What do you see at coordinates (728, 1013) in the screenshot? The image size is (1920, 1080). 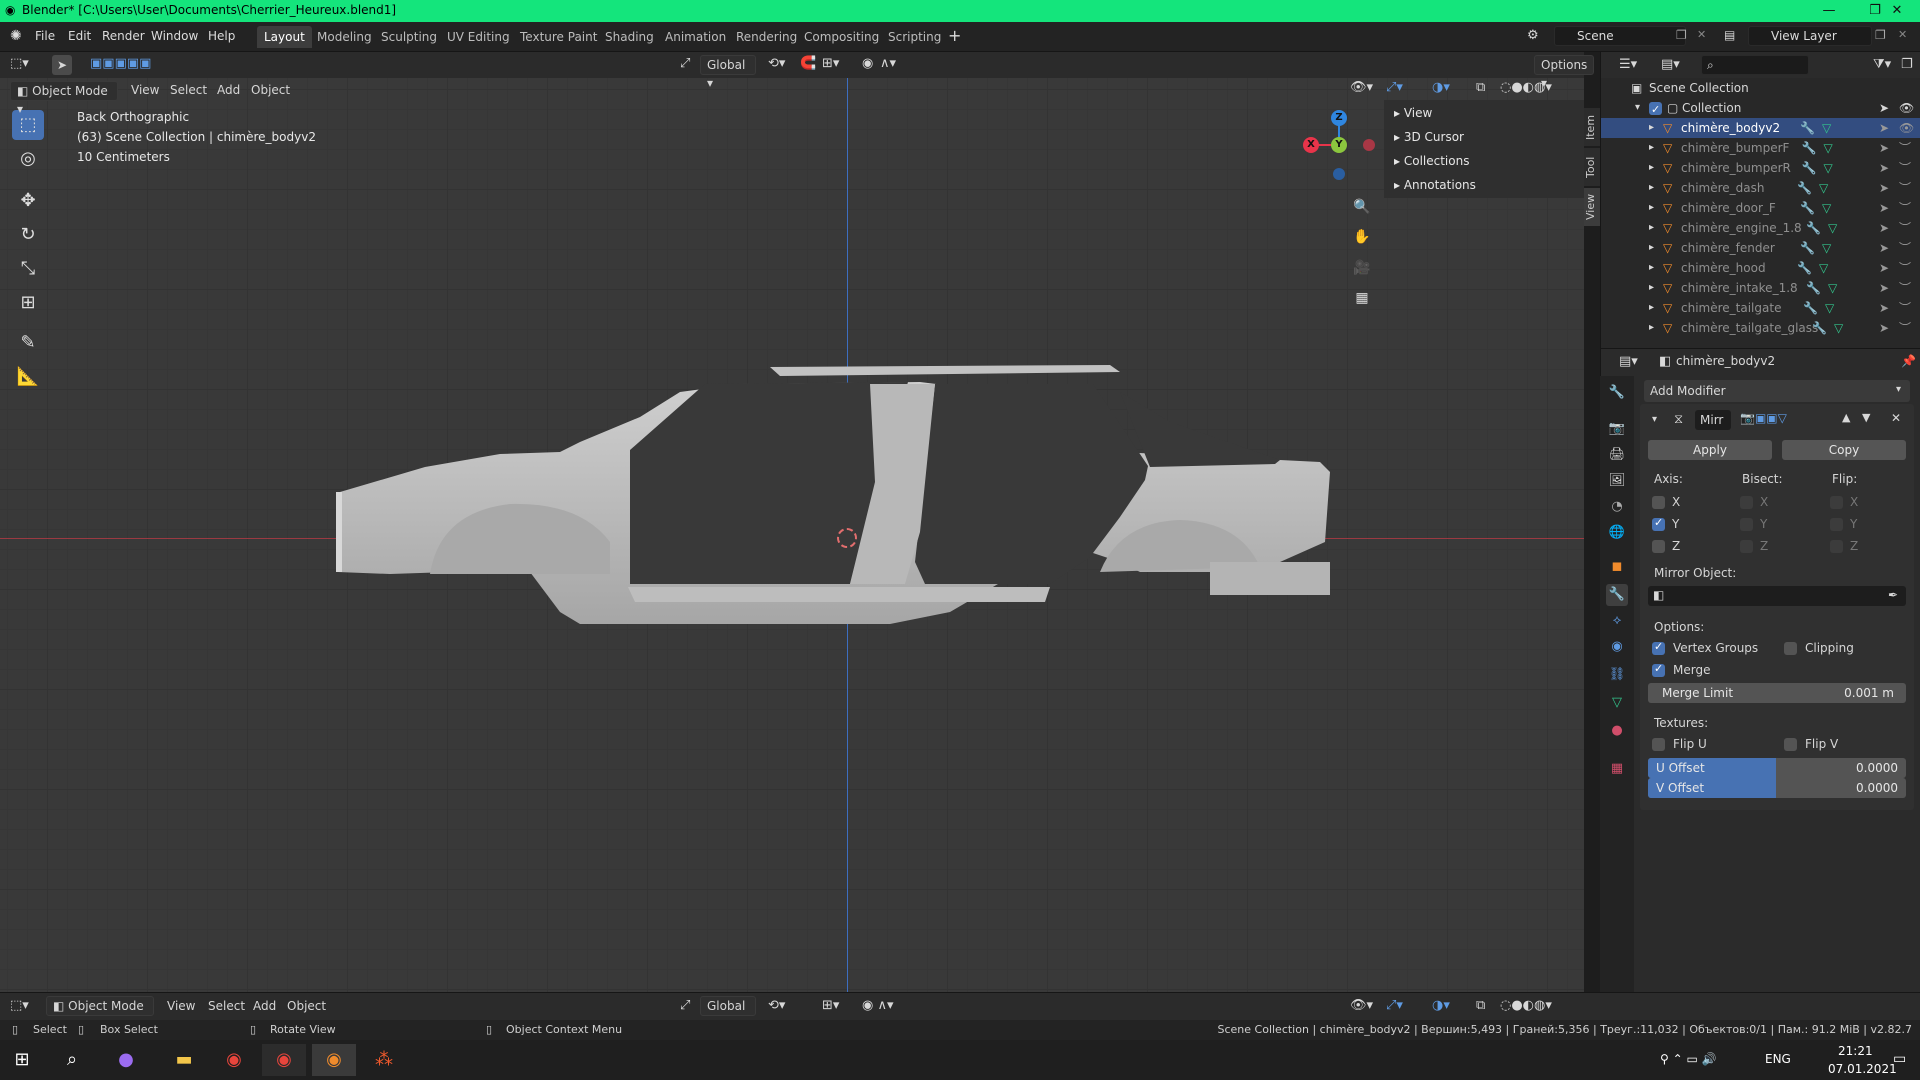 I see `bottom-orientation-dropdown: Global ▾` at bounding box center [728, 1013].